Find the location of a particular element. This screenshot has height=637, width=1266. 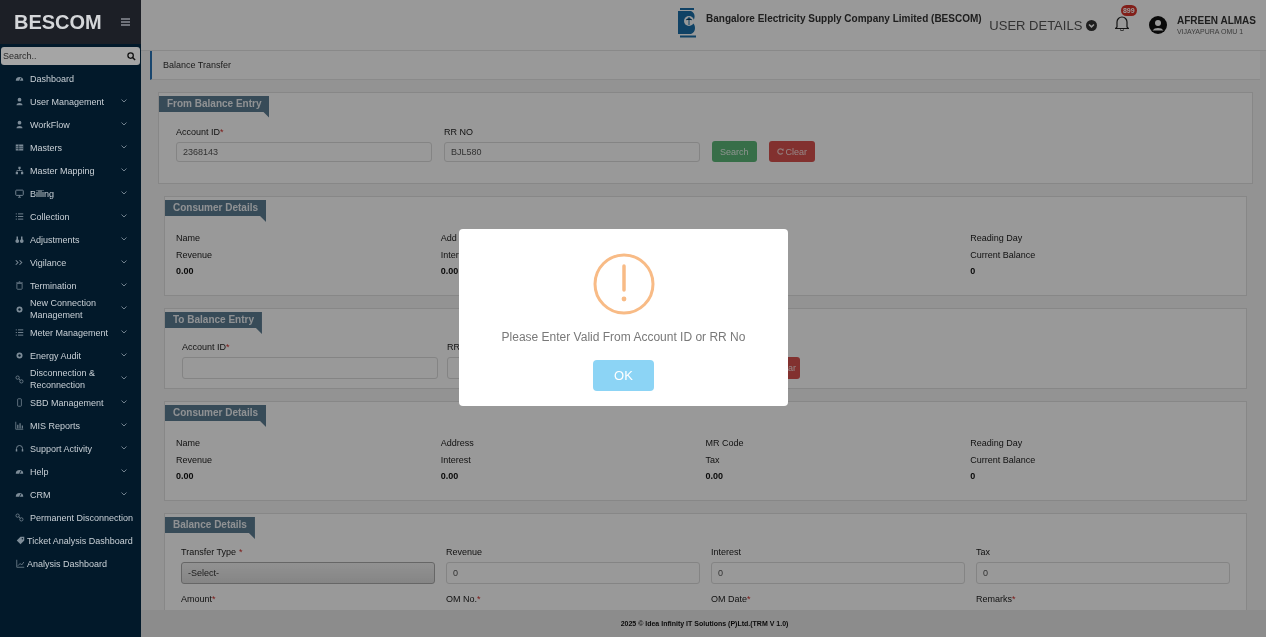

field-label: RR is located at coordinates (454, 347).